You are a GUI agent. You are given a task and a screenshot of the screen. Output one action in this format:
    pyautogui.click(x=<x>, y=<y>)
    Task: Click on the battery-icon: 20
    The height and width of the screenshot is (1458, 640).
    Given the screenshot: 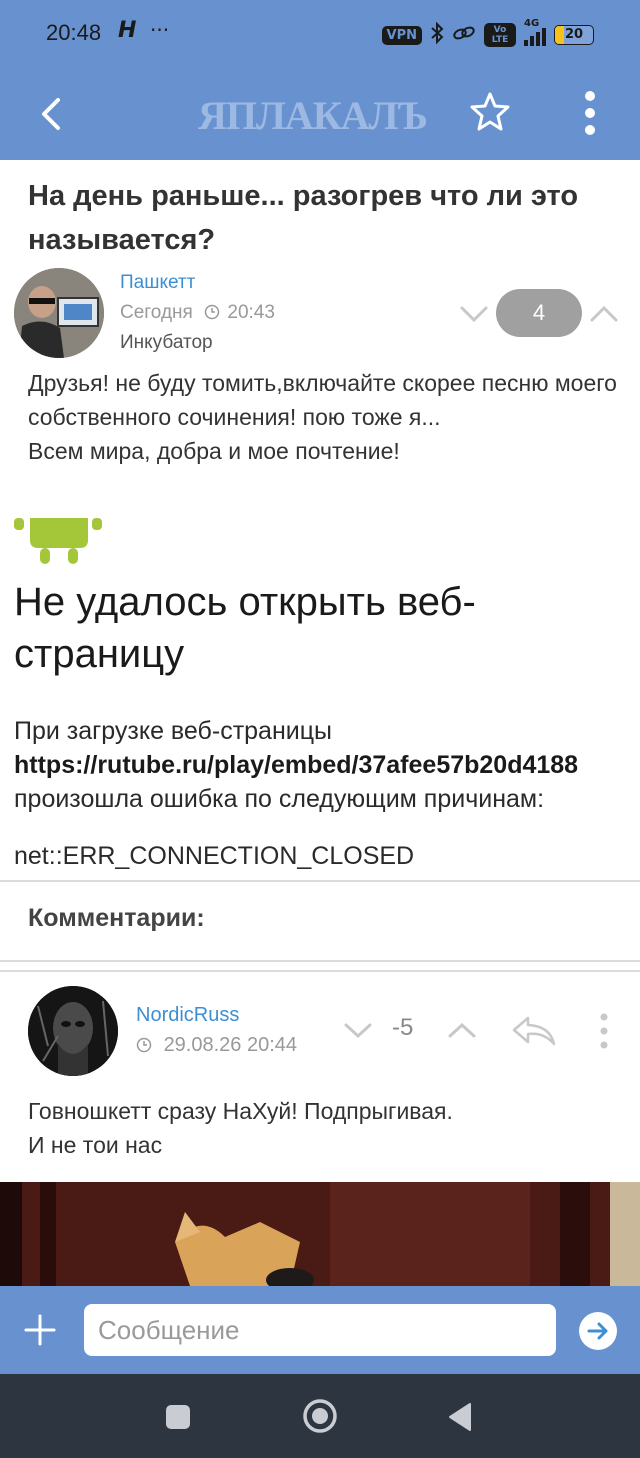 What is the action you would take?
    pyautogui.click(x=574, y=35)
    